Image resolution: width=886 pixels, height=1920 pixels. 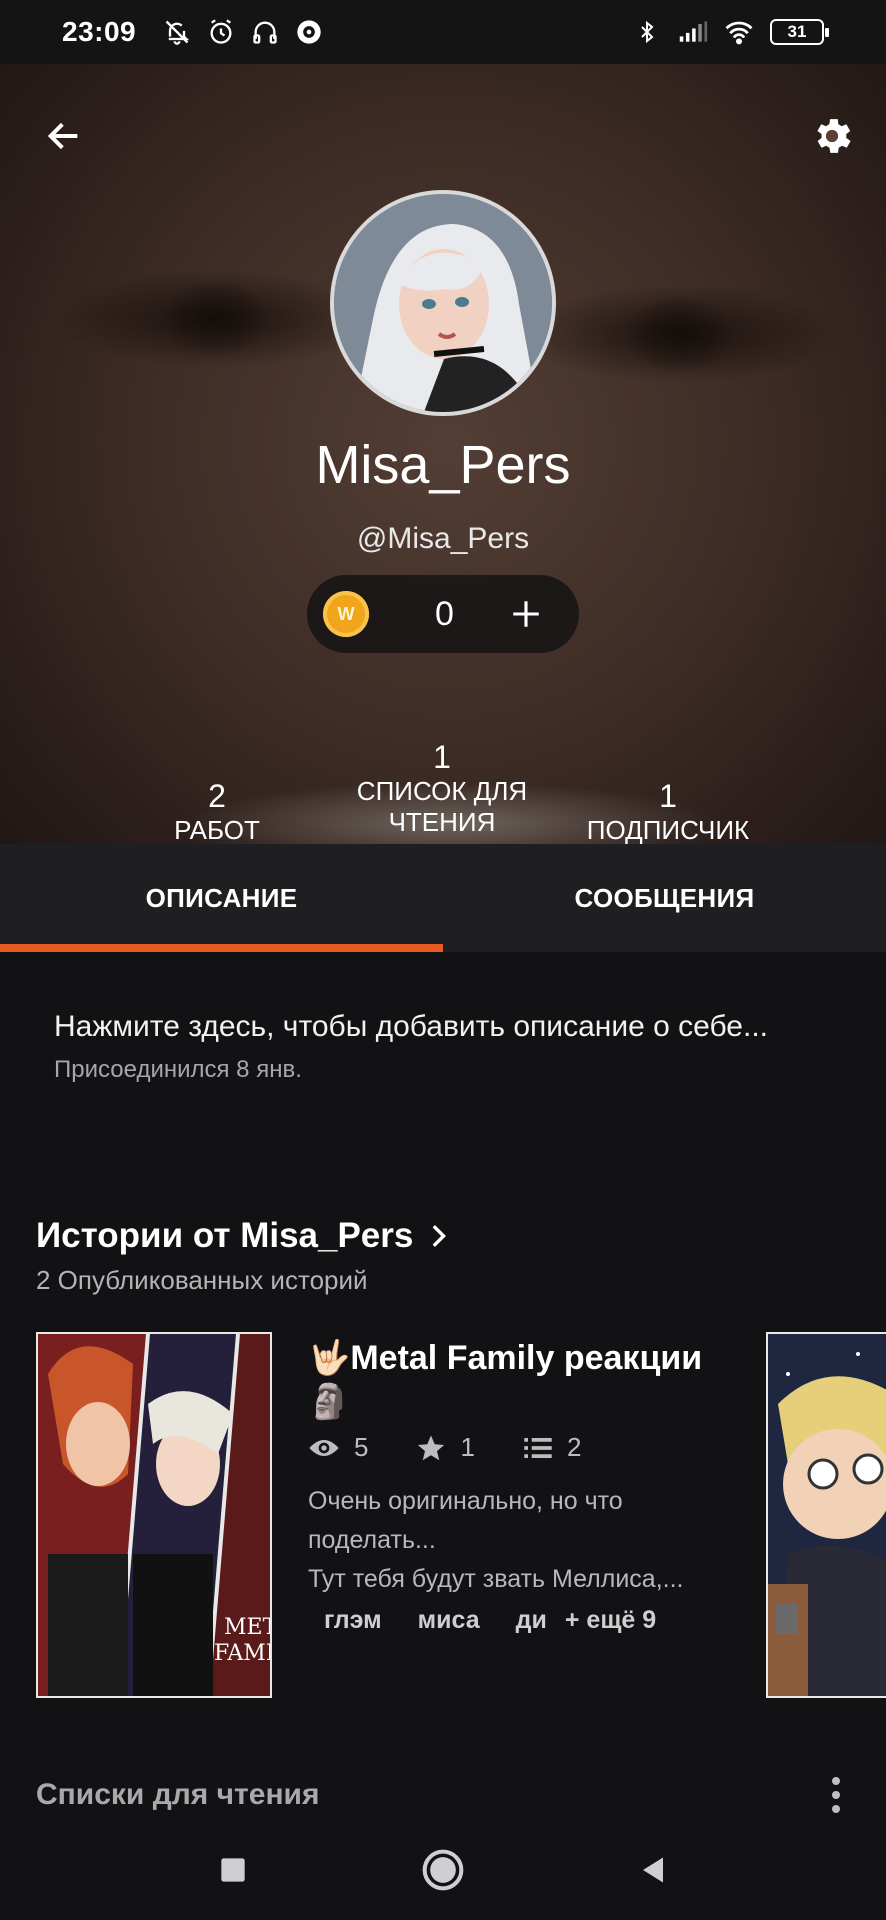 I want to click on tag-misa: миса, so click(x=449, y=1620).